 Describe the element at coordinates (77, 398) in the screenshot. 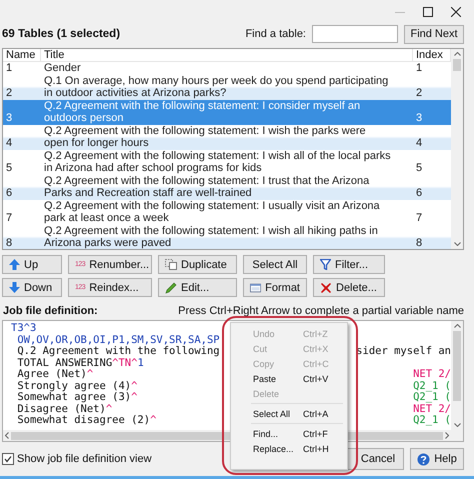

I see `code-line: Somewhat agree (3)^` at that location.